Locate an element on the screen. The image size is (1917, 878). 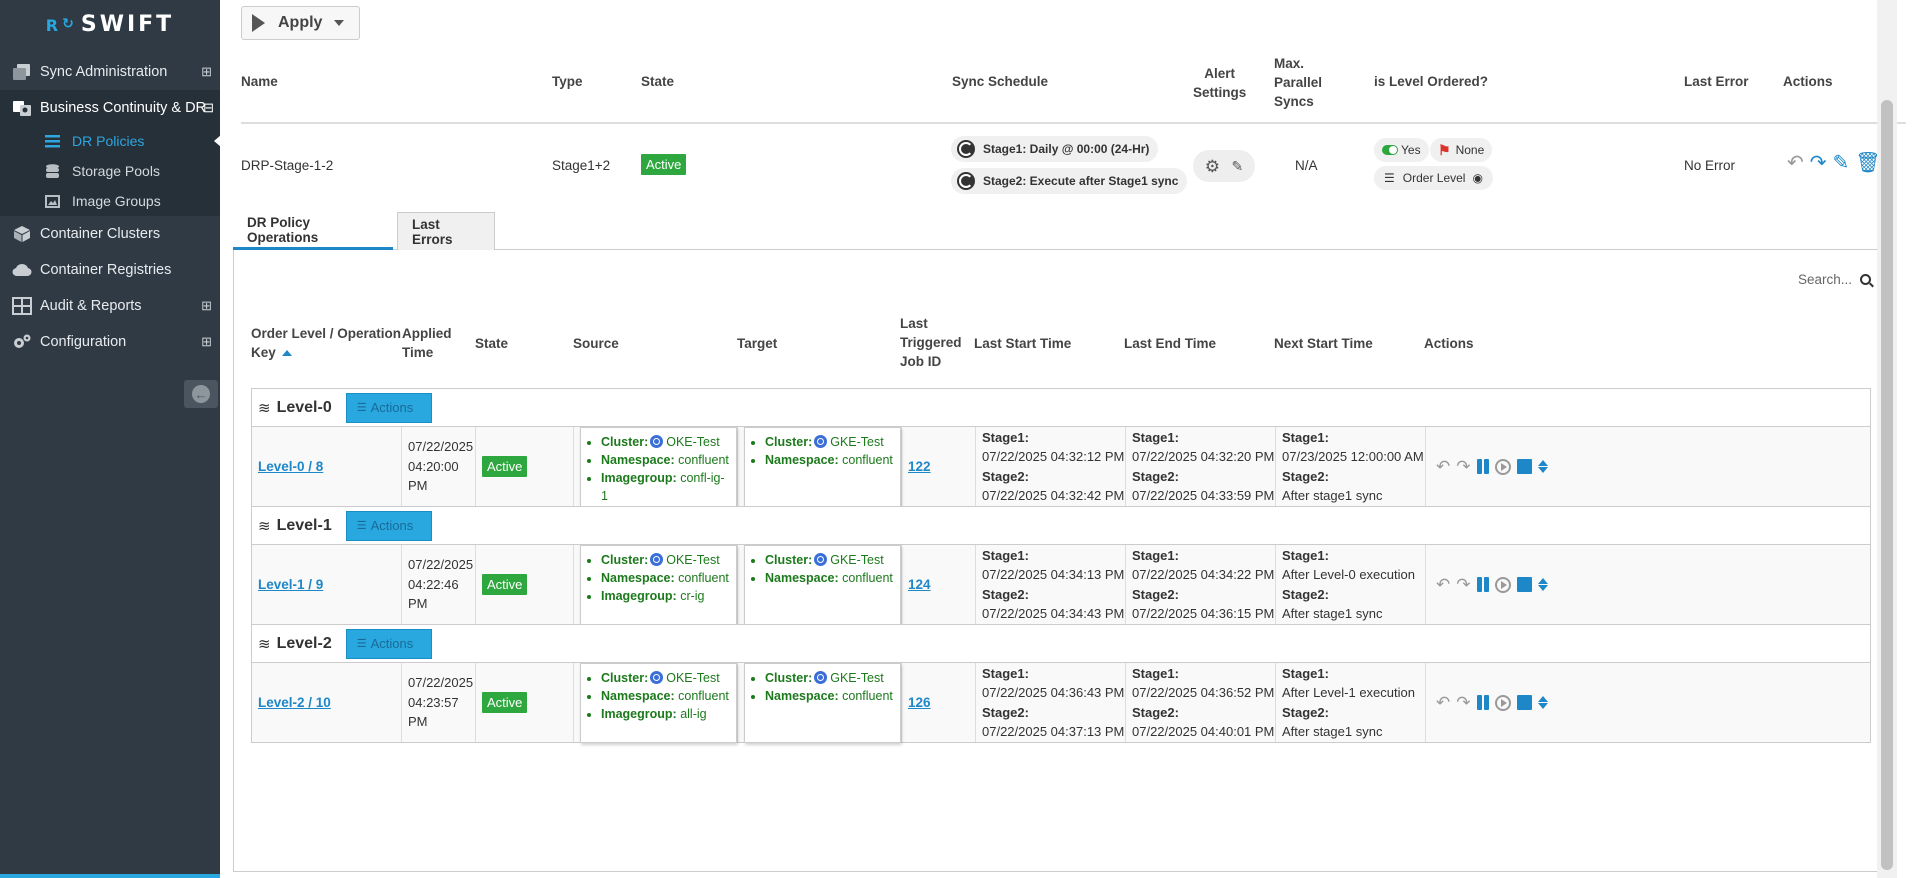
operation-key-link: Level-1 / 9 is located at coordinates (290, 584).